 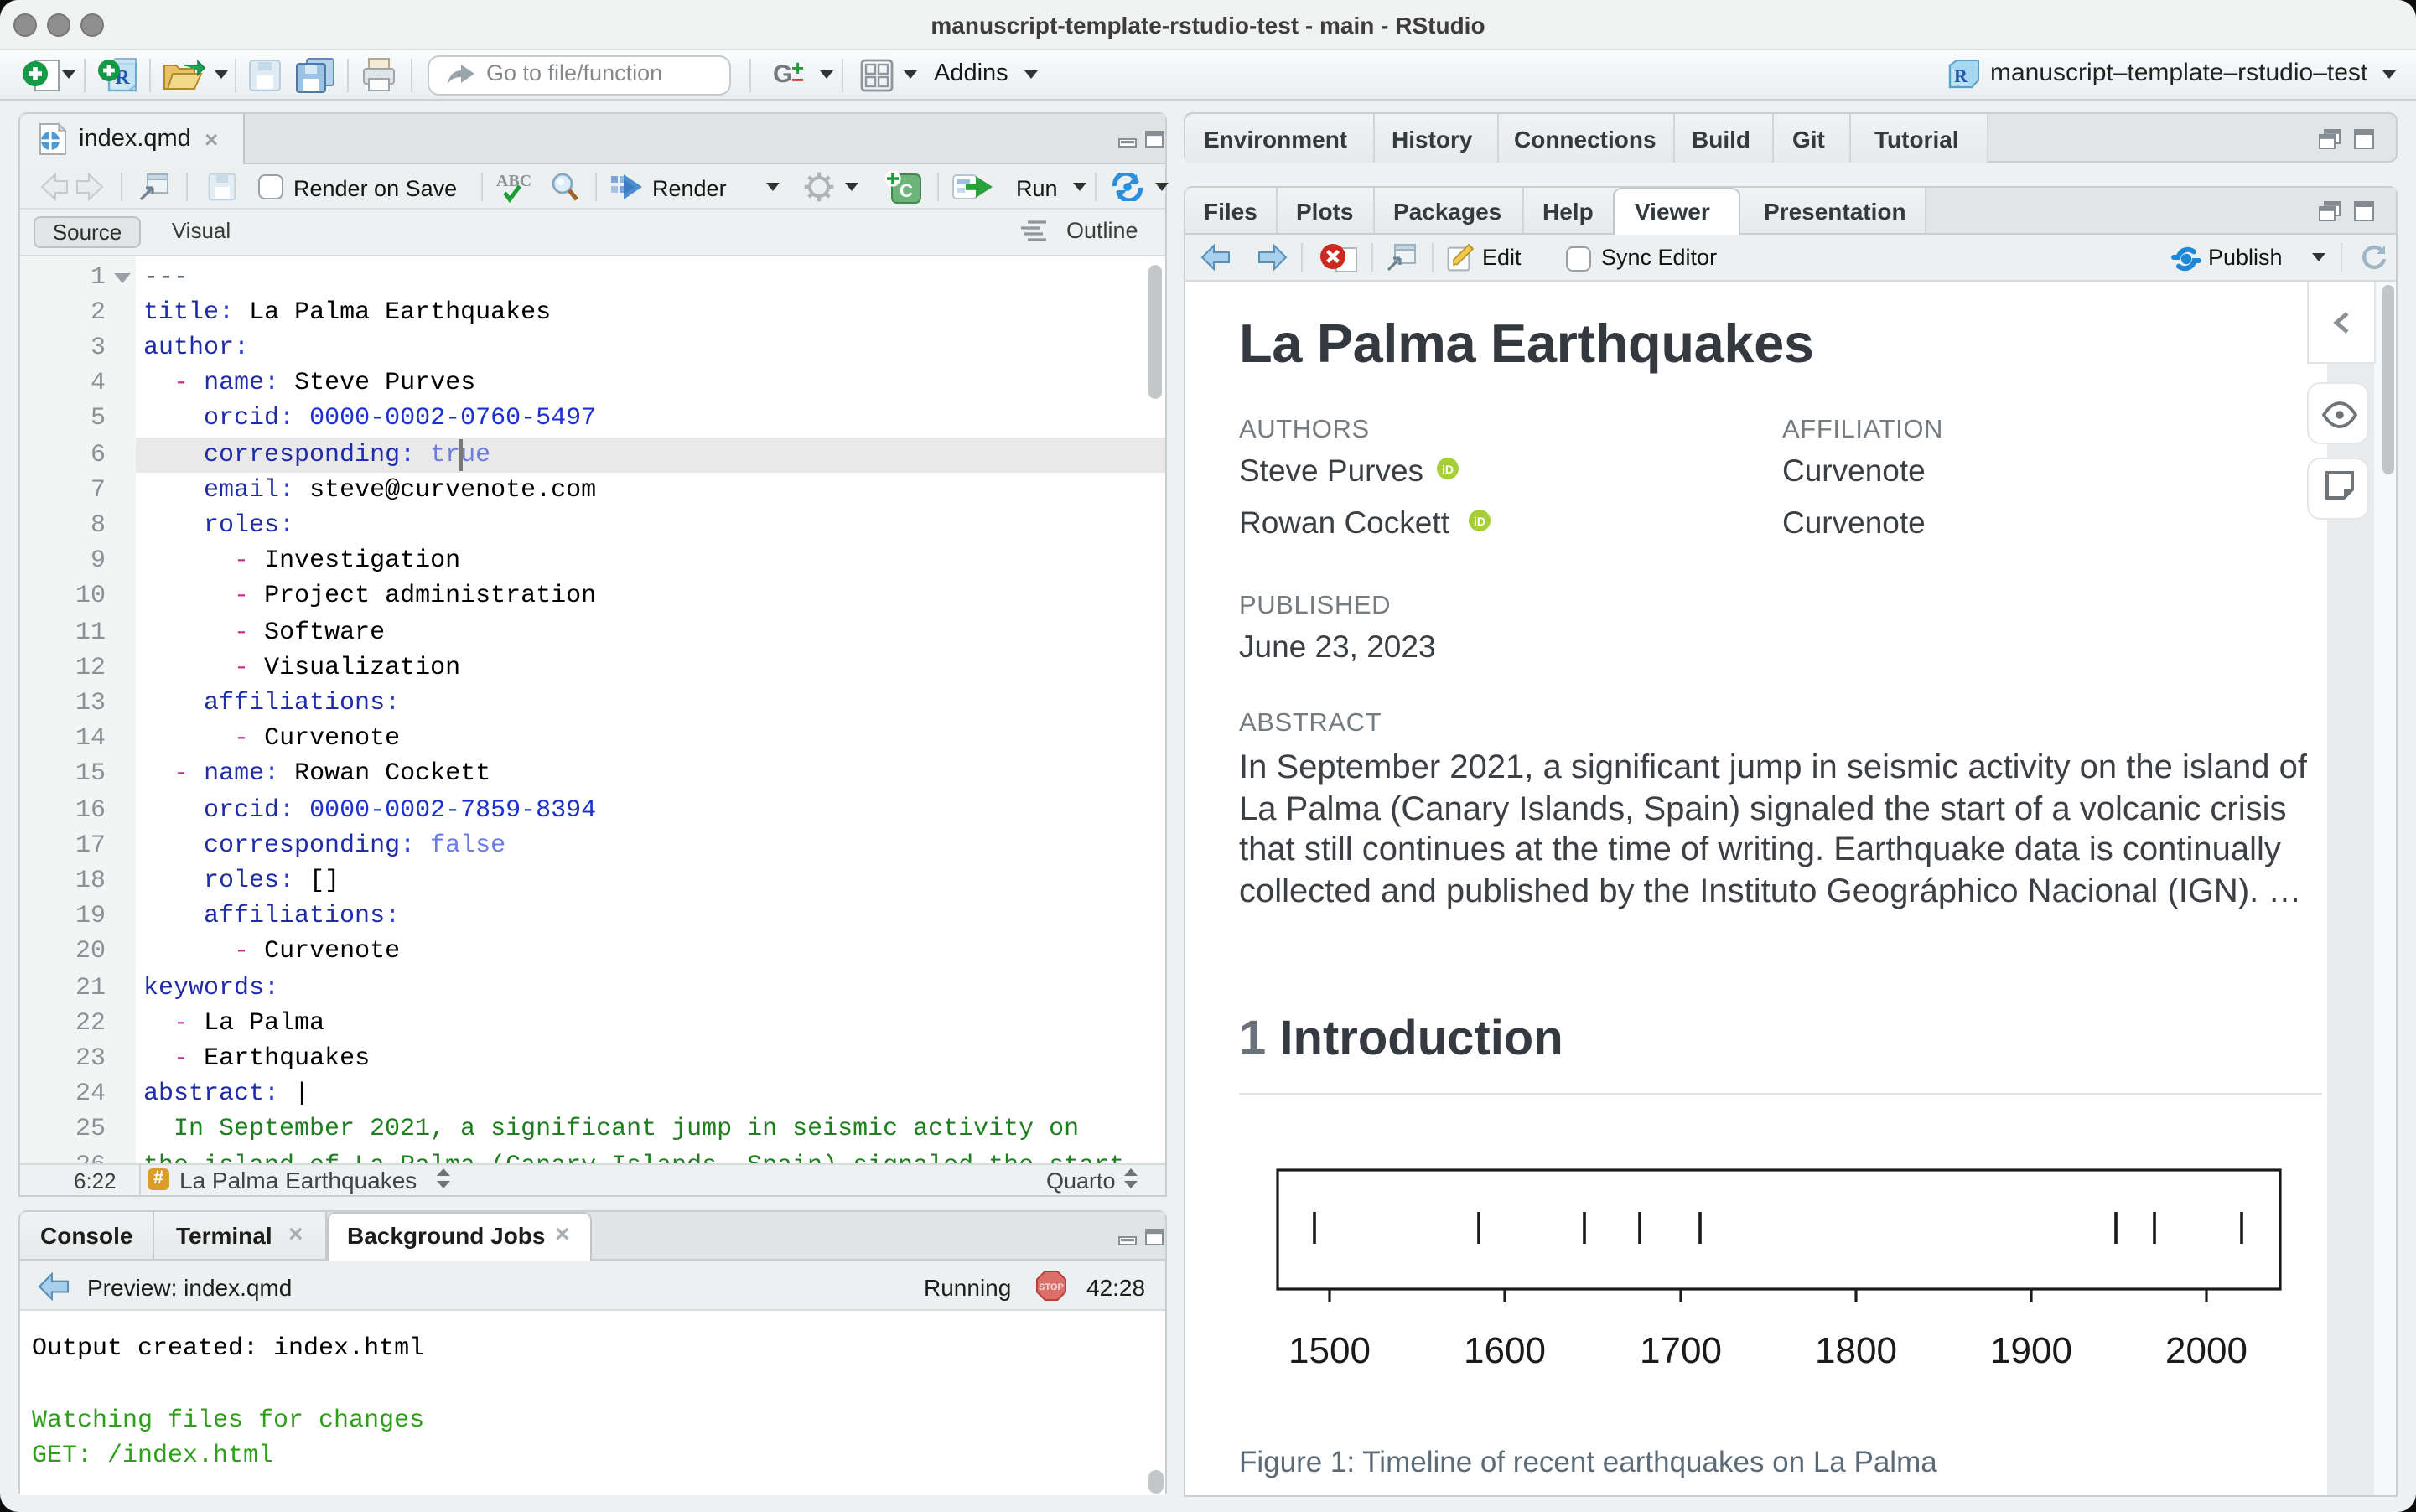 What do you see at coordinates (2031, 1350) in the screenshot?
I see `svg-text: 1900` at bounding box center [2031, 1350].